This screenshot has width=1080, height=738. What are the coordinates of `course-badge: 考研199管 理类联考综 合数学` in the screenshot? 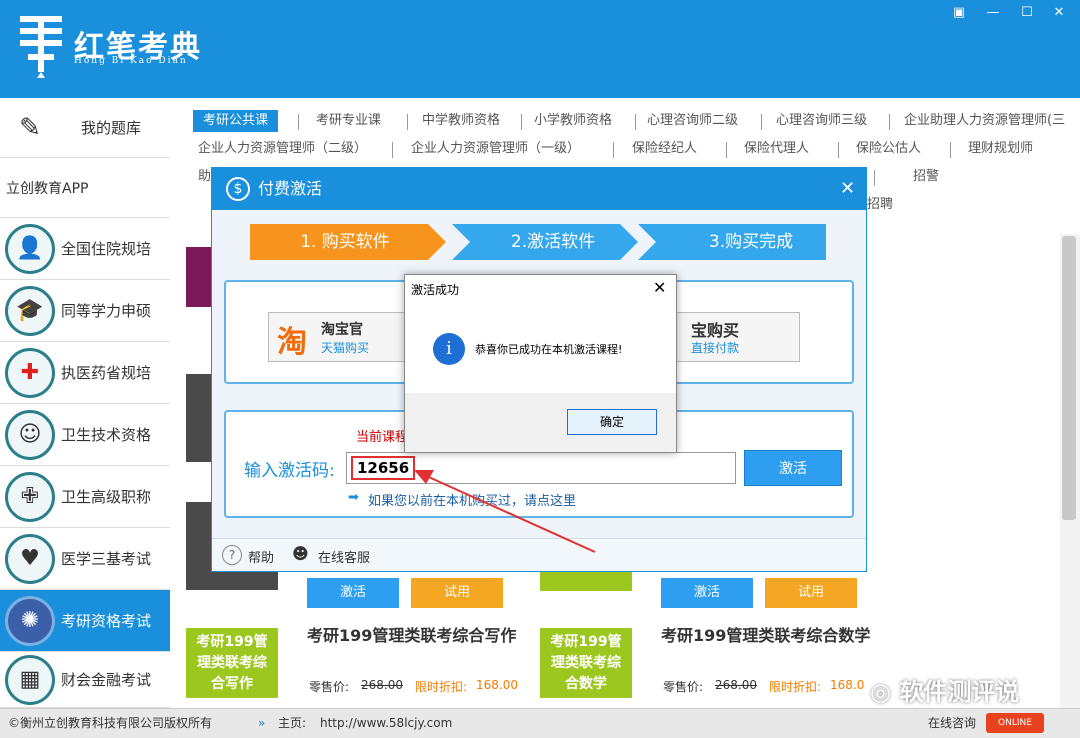 It's located at (586, 663).